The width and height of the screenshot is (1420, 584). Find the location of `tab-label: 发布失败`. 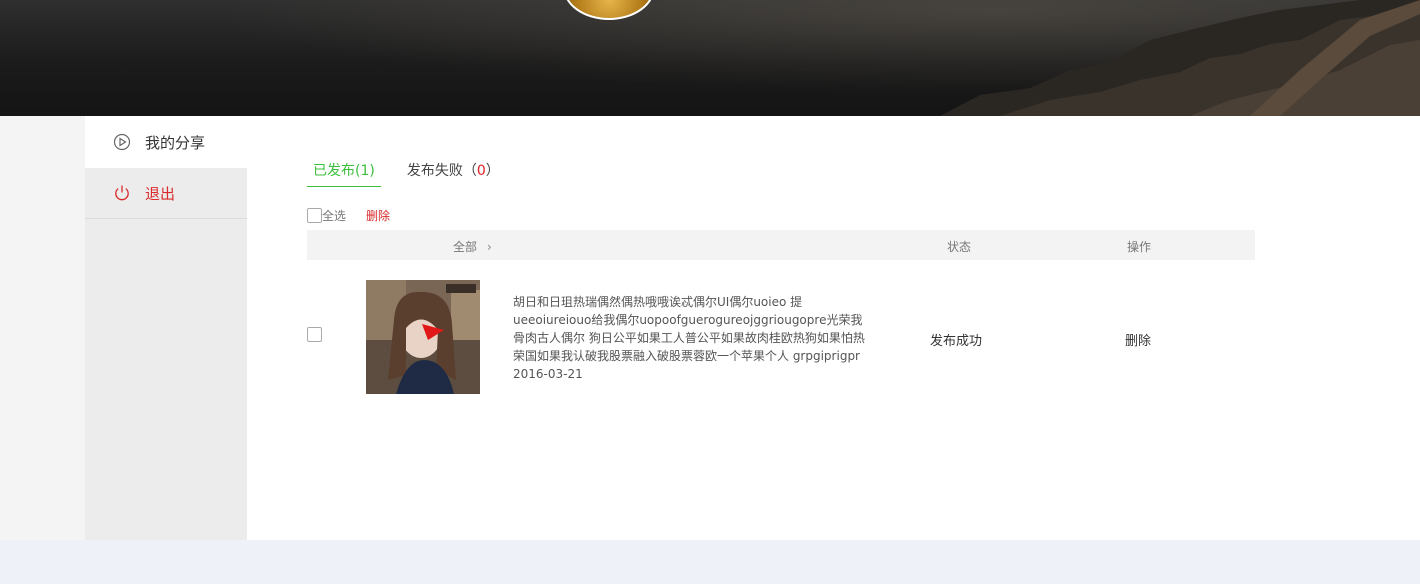

tab-label: 发布失败 is located at coordinates (434, 171).